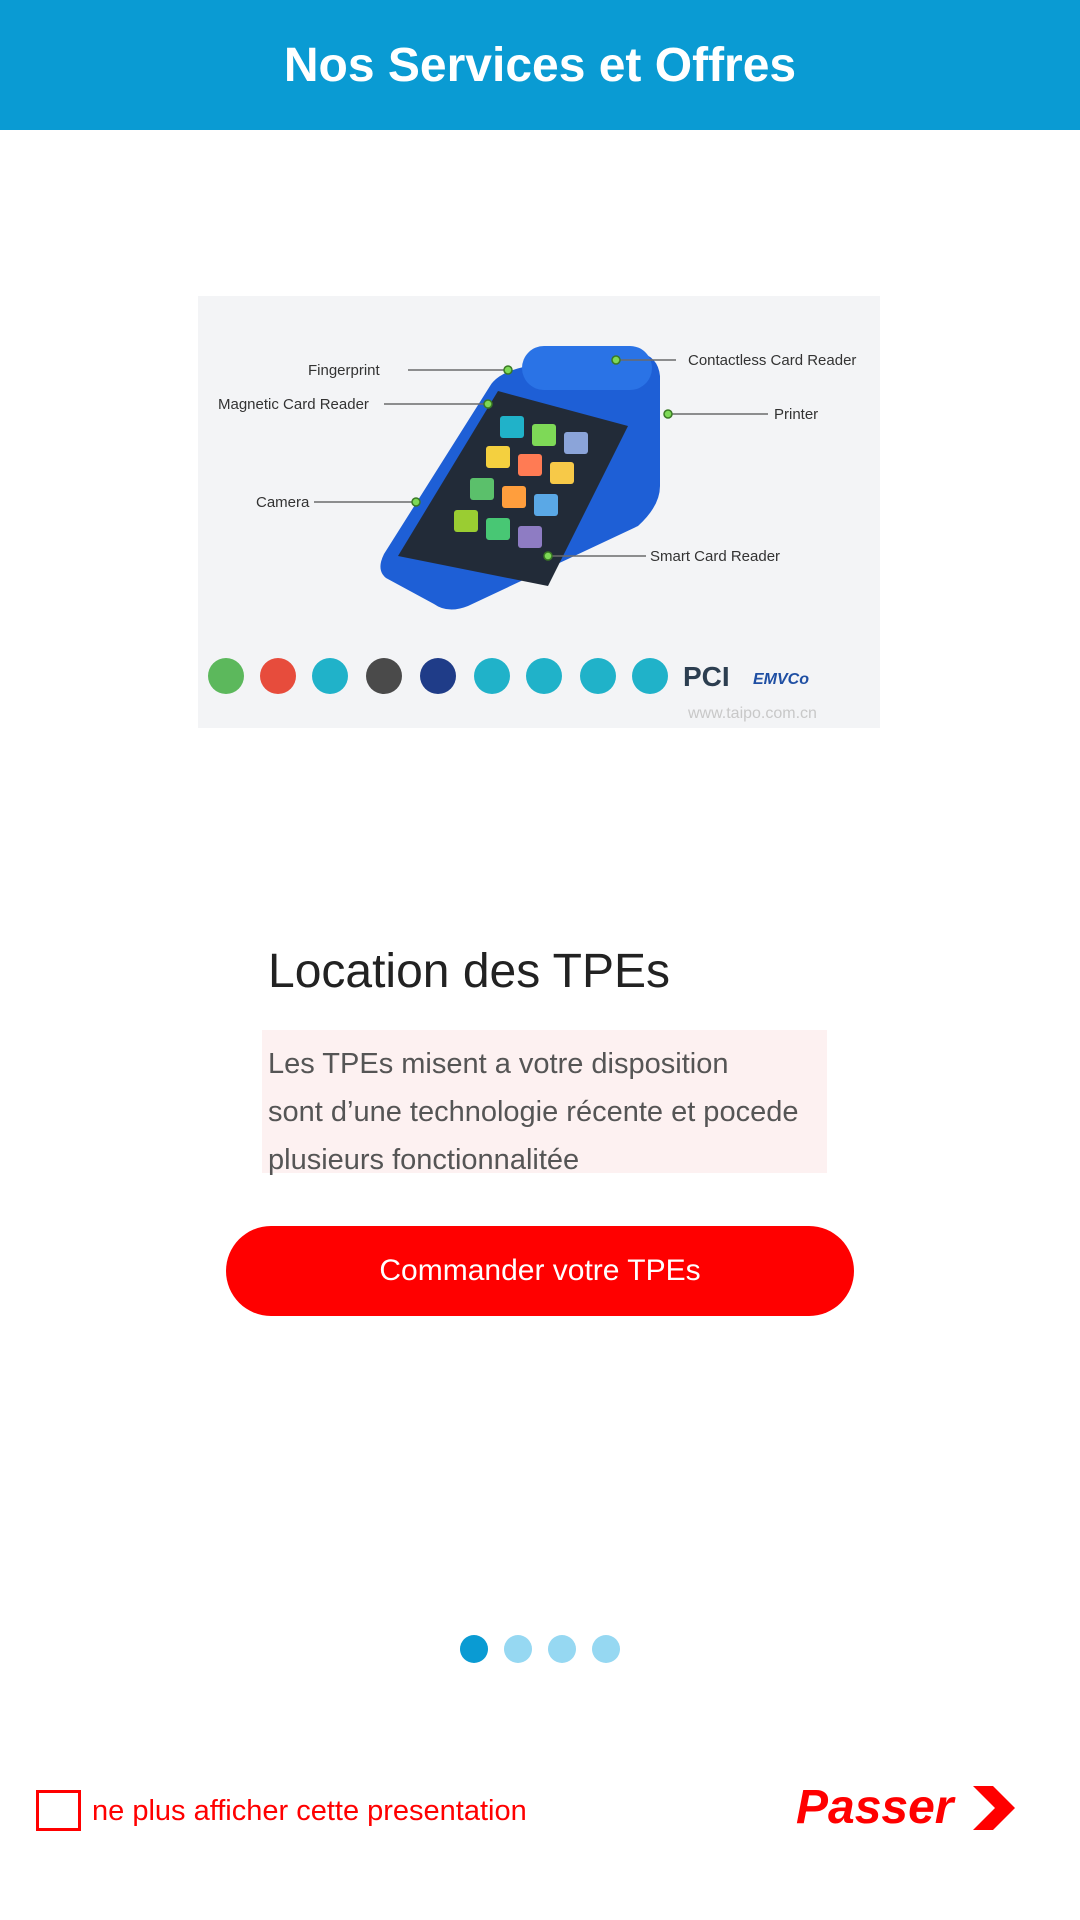 Image resolution: width=1080 pixels, height=1920 pixels. What do you see at coordinates (424, 1160) in the screenshot?
I see `description-line: plusieurs fonctionnalitée` at bounding box center [424, 1160].